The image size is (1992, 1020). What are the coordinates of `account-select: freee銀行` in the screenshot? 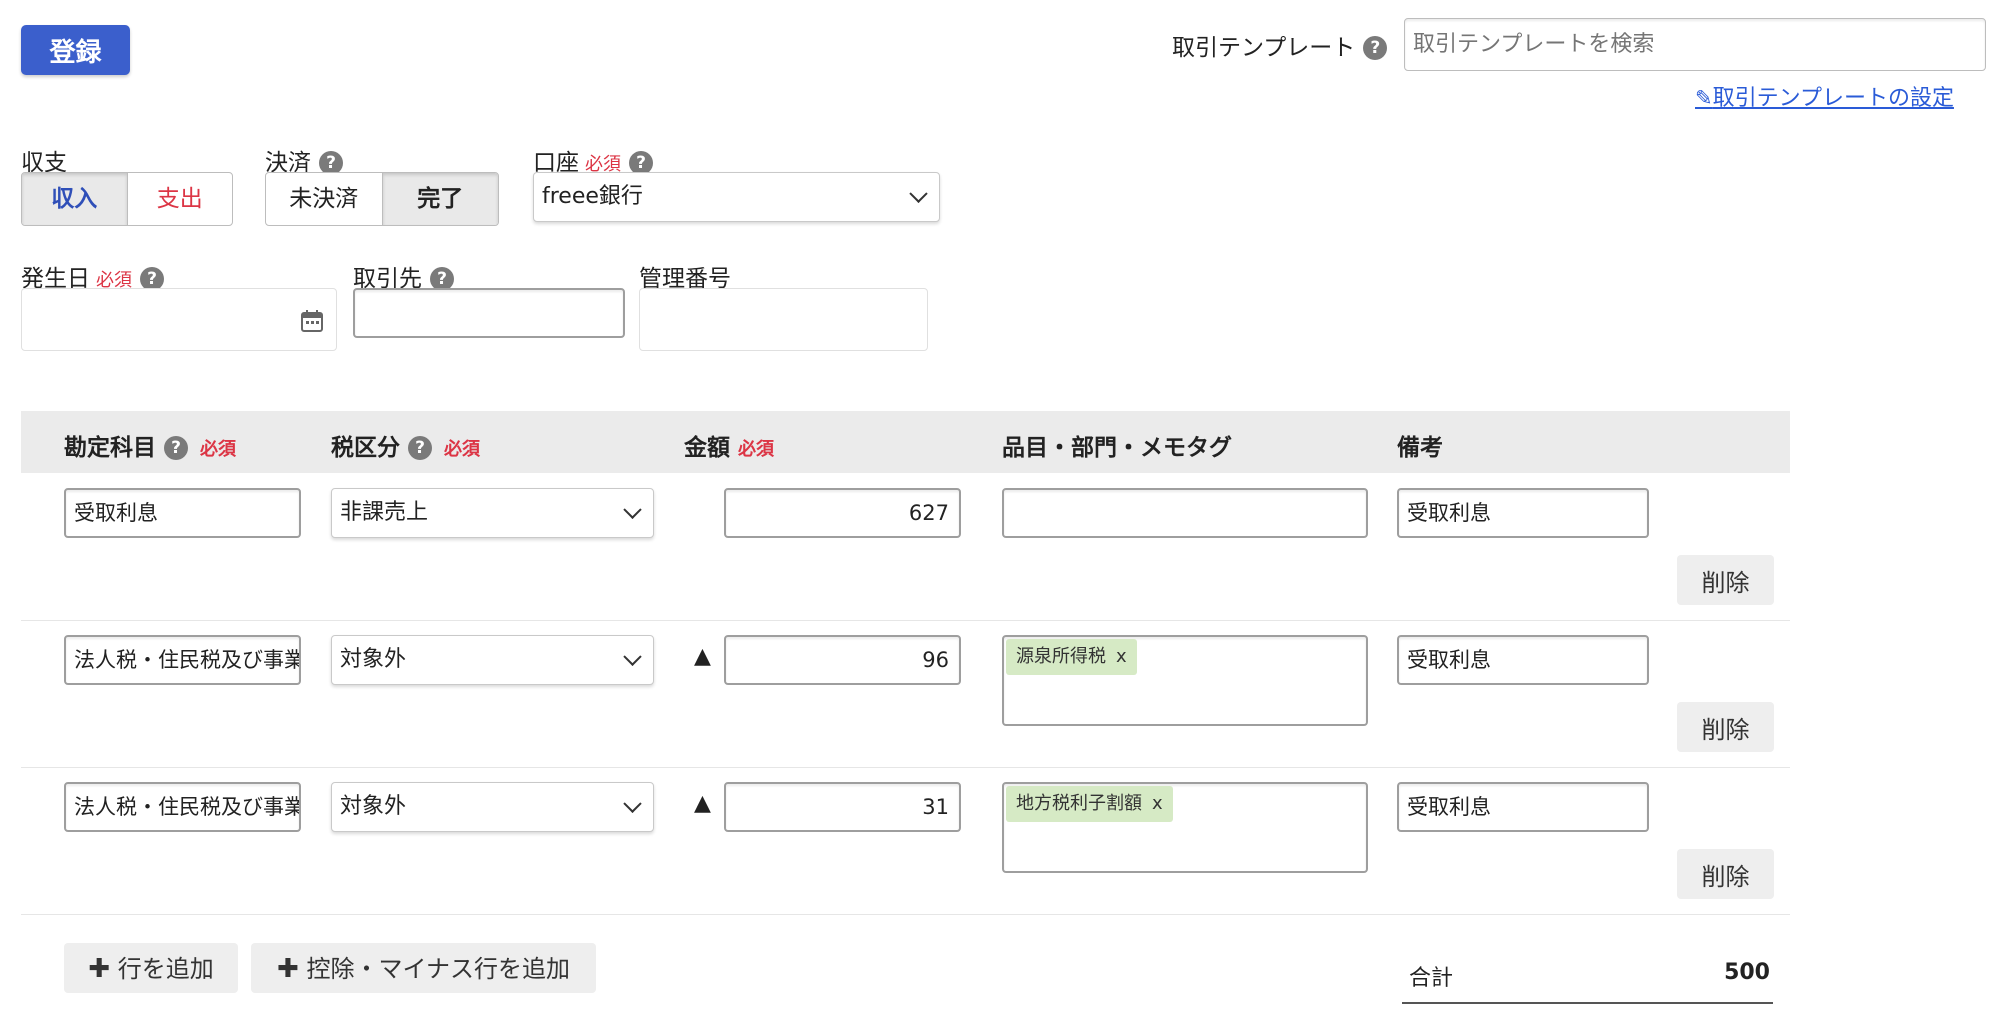 It's located at (736, 197).